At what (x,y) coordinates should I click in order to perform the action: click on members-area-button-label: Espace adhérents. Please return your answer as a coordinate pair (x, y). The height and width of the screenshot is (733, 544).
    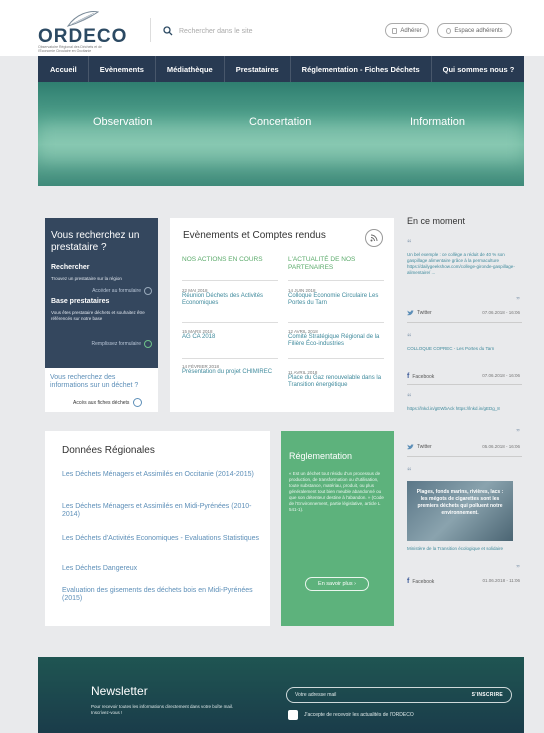
    Looking at the image, I should click on (478, 30).